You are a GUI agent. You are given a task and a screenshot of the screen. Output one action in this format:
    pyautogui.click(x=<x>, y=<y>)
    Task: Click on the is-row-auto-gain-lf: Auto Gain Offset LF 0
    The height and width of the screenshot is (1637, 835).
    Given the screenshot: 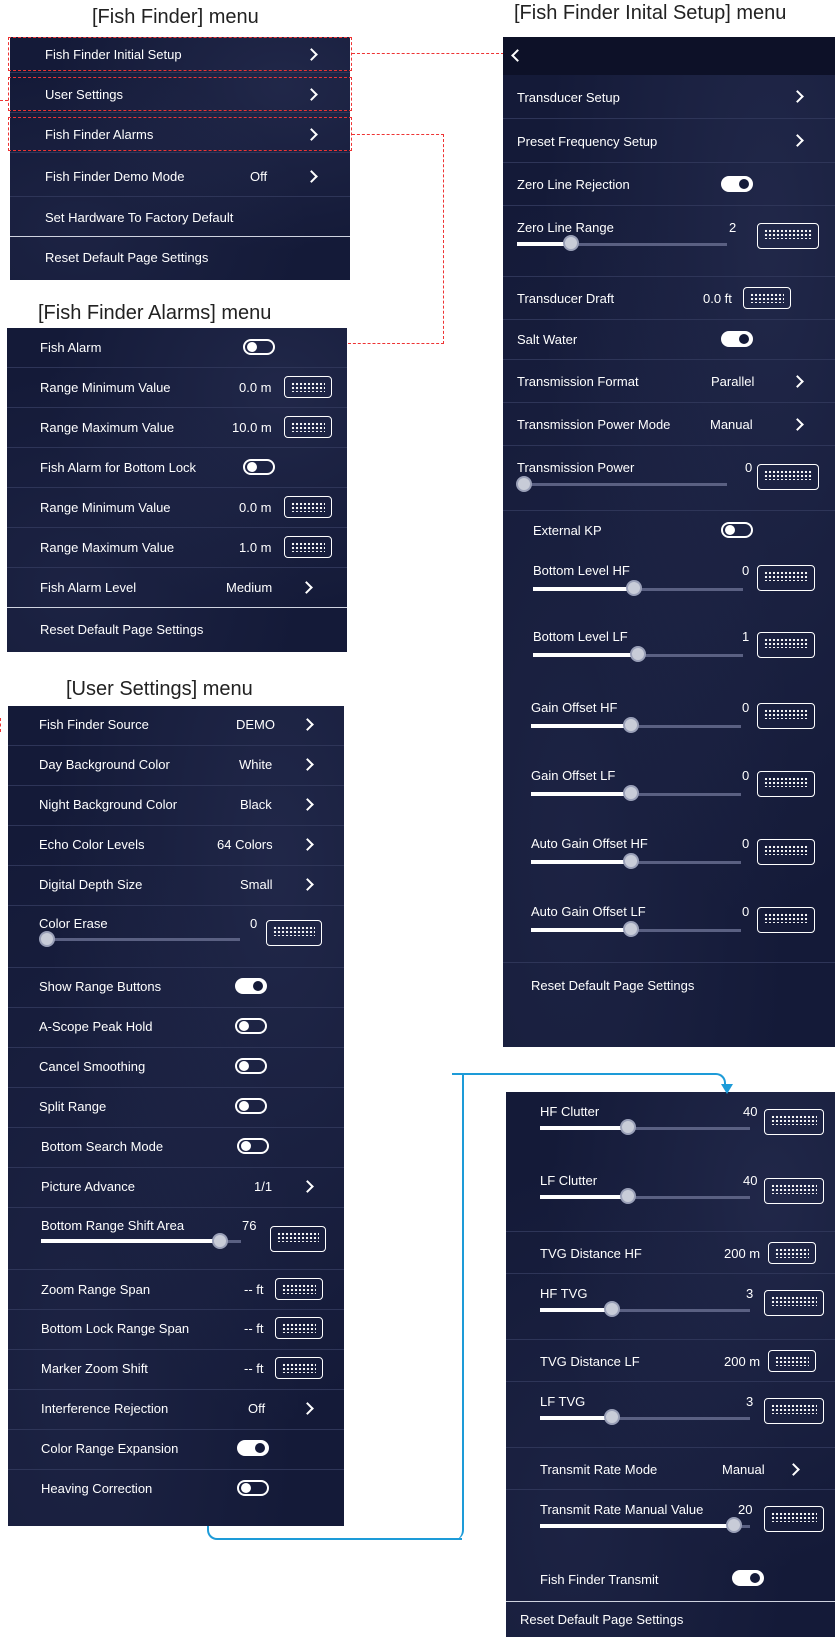 What is the action you would take?
    pyautogui.click(x=669, y=927)
    